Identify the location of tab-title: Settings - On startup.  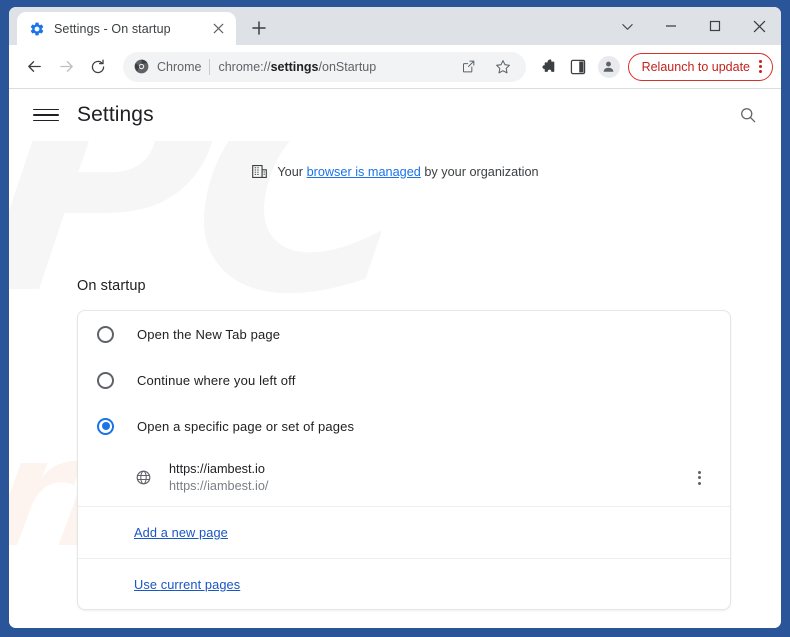
(112, 28).